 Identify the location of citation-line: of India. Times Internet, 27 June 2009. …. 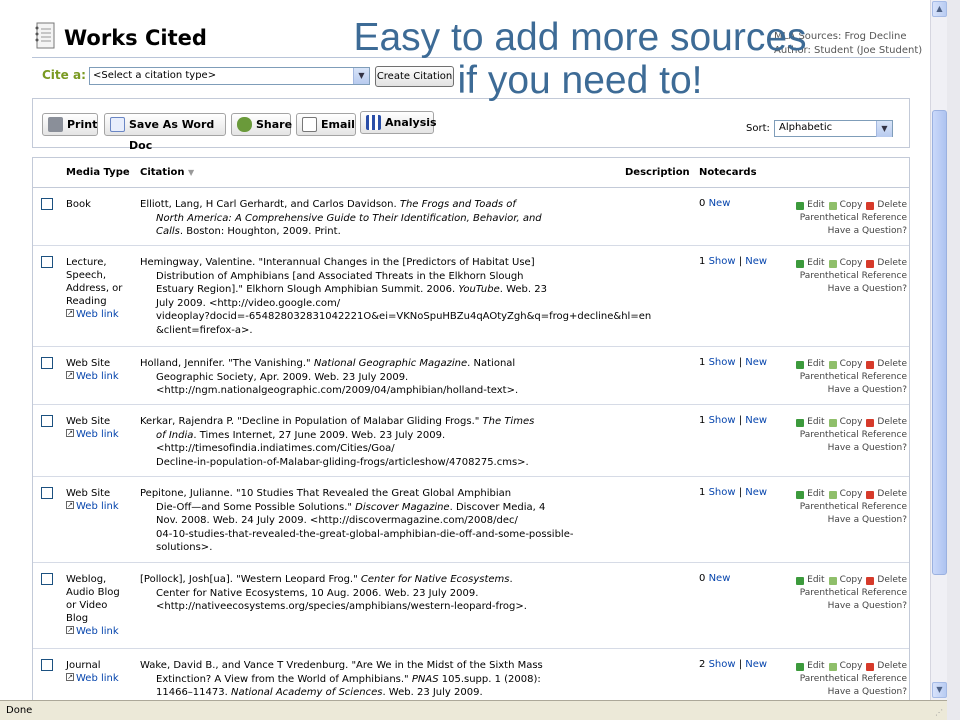
(379, 436).